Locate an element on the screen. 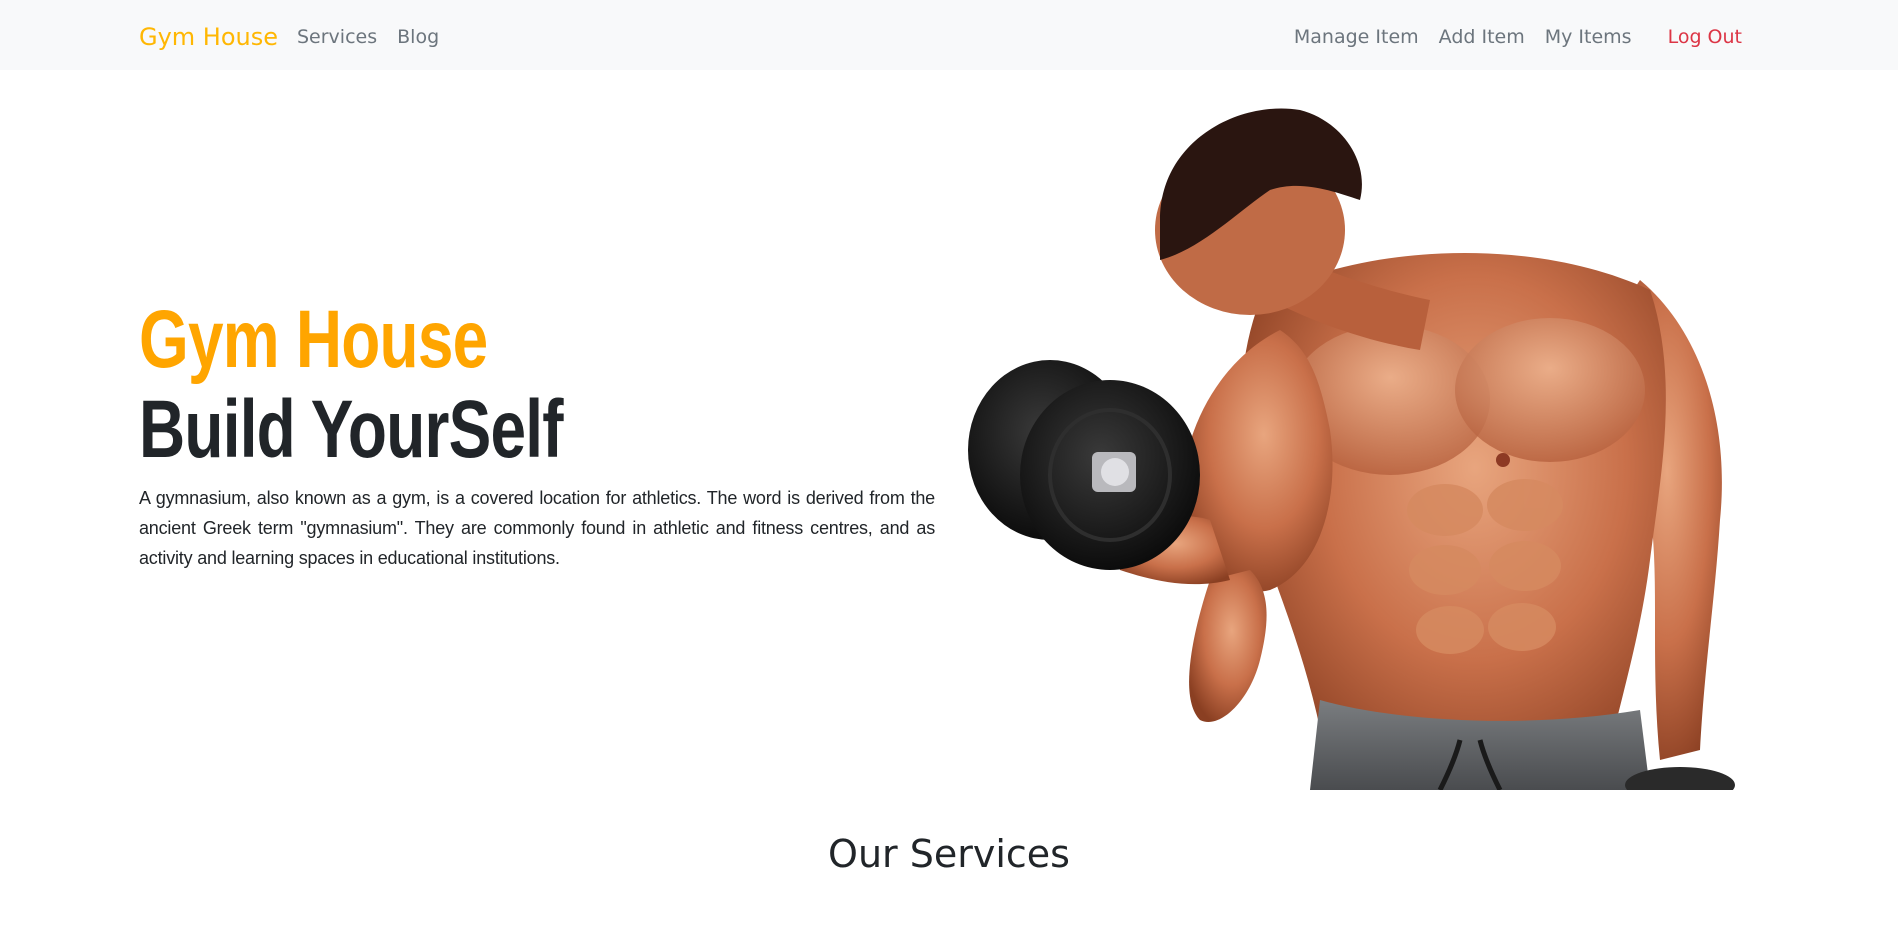 Image resolution: width=1898 pixels, height=936 pixels. hero-subtitle: Build YourSelf is located at coordinates (351, 429).